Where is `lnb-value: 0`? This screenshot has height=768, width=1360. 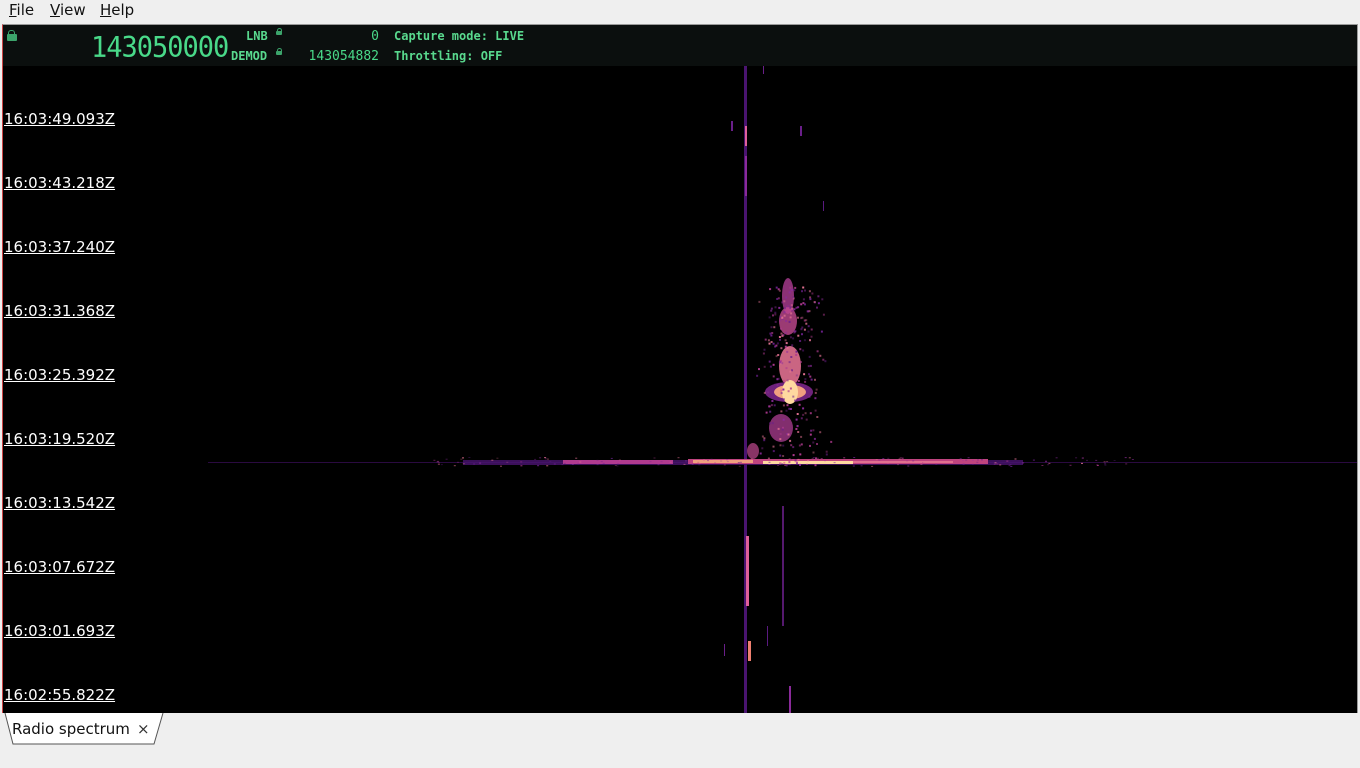
lnb-value: 0 is located at coordinates (341, 36).